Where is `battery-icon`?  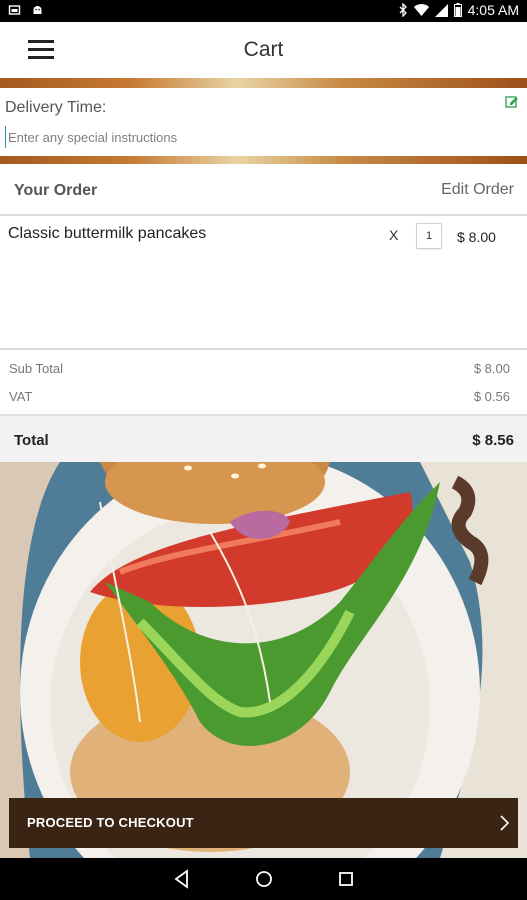
battery-icon is located at coordinates (457, 10).